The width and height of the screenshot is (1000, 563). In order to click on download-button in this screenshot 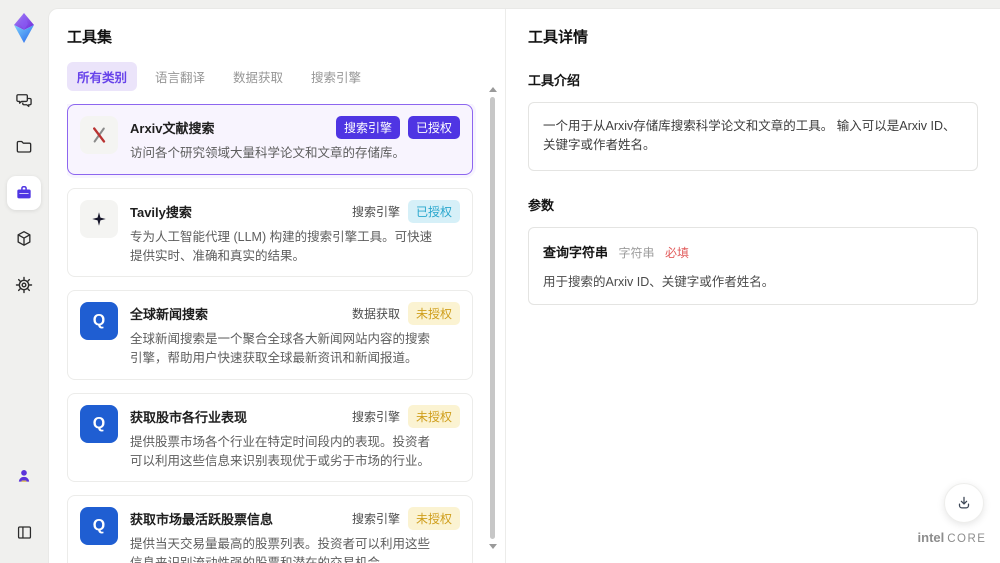, I will do `click(964, 503)`.